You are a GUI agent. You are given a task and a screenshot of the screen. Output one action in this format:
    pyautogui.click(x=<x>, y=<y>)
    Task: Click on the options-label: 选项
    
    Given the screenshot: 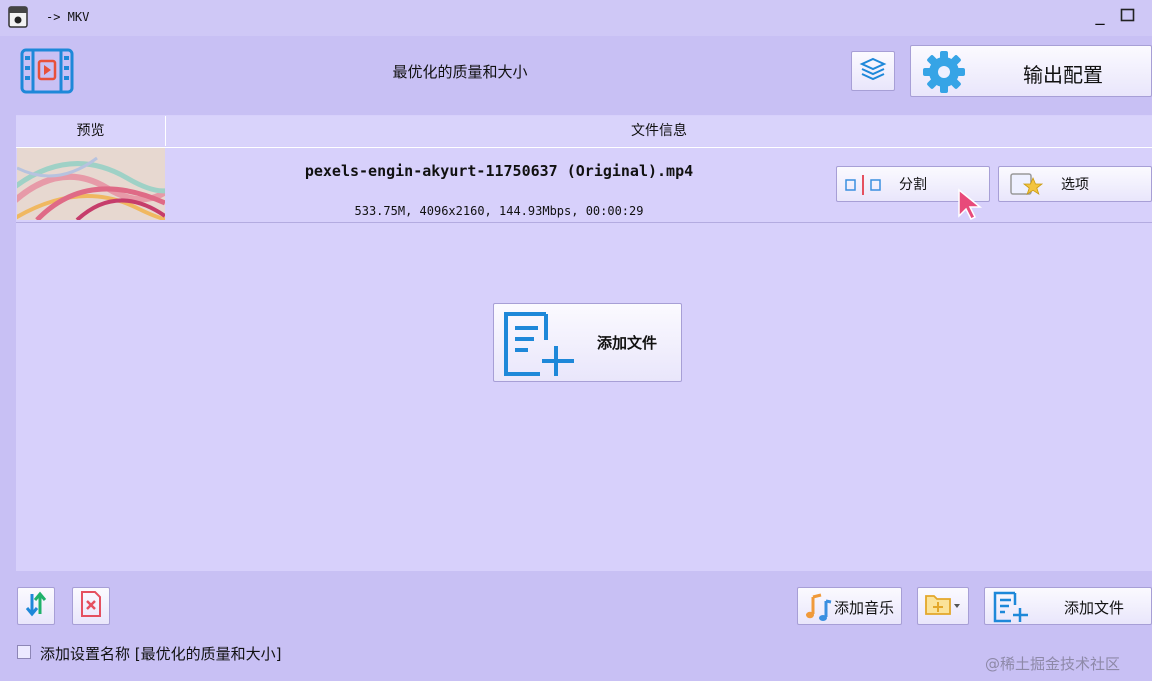 What is the action you would take?
    pyautogui.click(x=1075, y=185)
    